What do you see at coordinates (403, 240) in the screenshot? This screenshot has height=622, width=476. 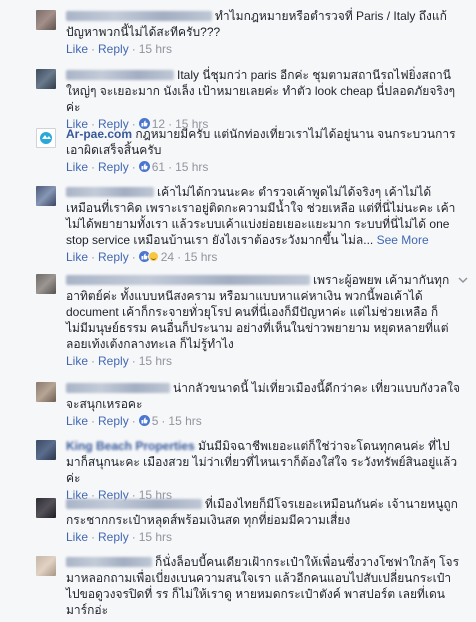 I see `see-more-link: See More` at bounding box center [403, 240].